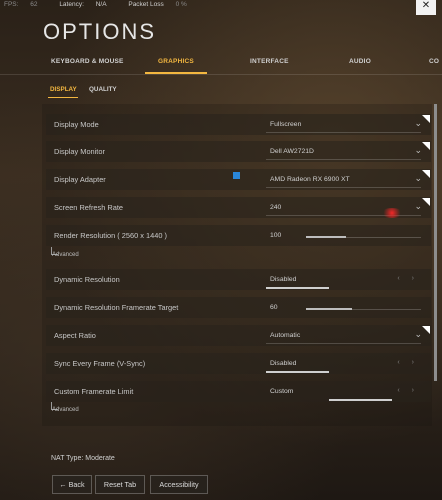 The width and height of the screenshot is (442, 500). I want to click on accessibility-label: Accessibility, so click(179, 484).